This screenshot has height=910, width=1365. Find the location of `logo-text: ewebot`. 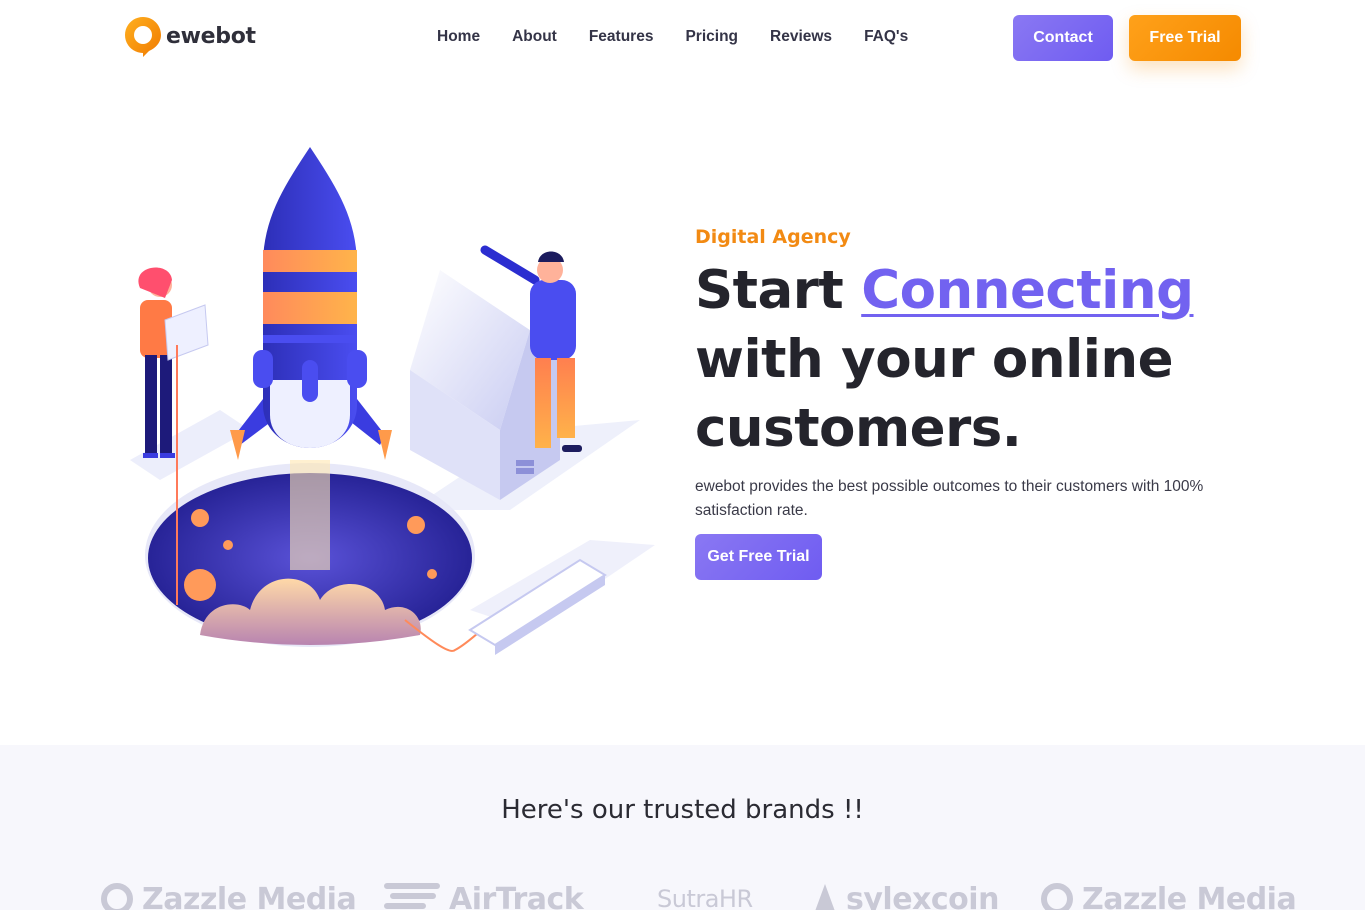

logo-text: ewebot is located at coordinates (211, 36).